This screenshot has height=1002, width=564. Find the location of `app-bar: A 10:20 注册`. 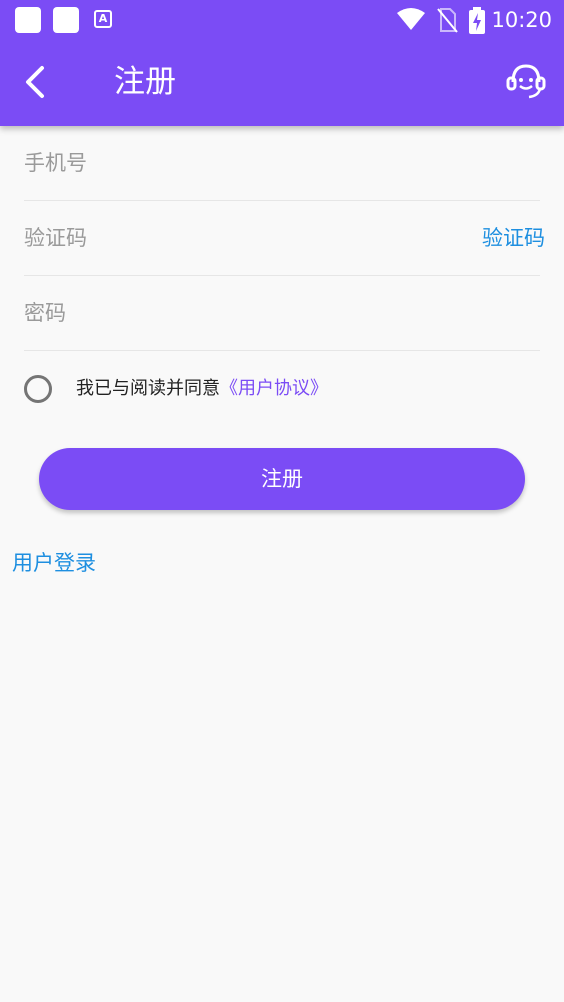

app-bar: A 10:20 注册 is located at coordinates (282, 63).